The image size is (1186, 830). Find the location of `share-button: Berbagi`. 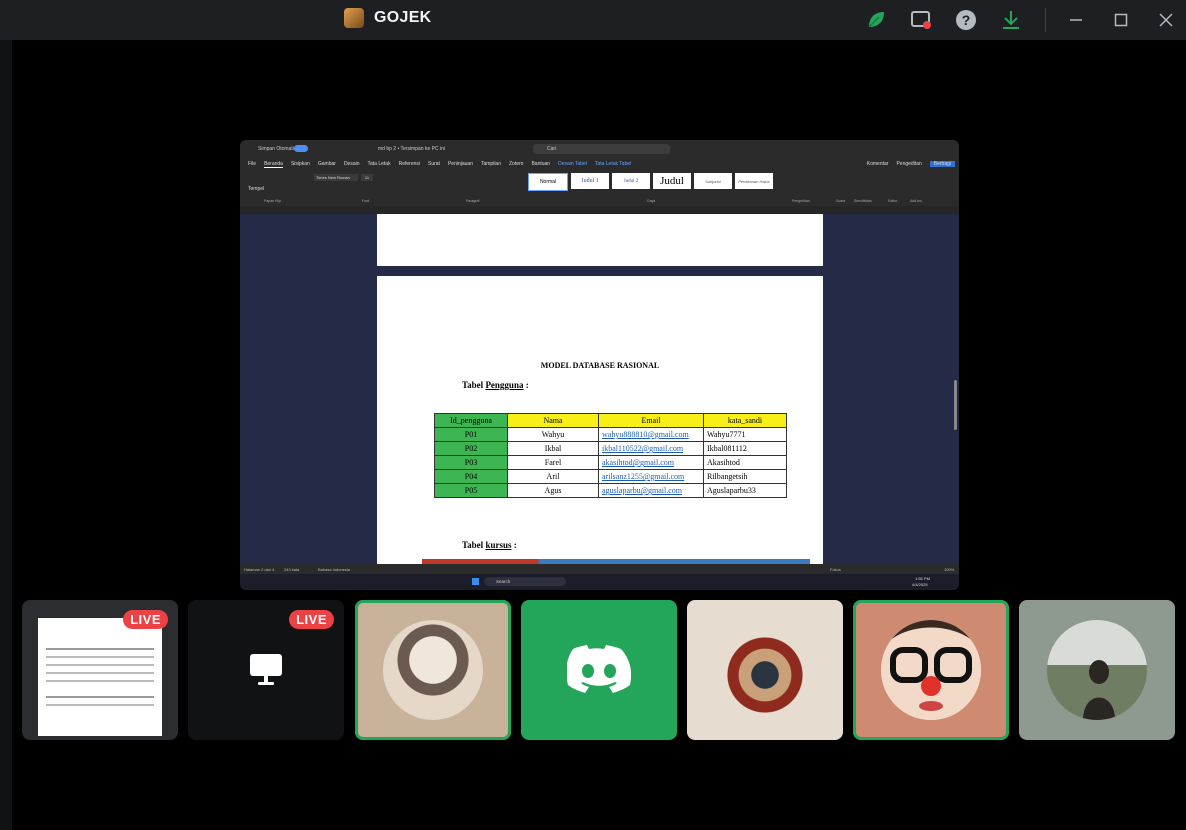

share-button: Berbagi is located at coordinates (942, 164).